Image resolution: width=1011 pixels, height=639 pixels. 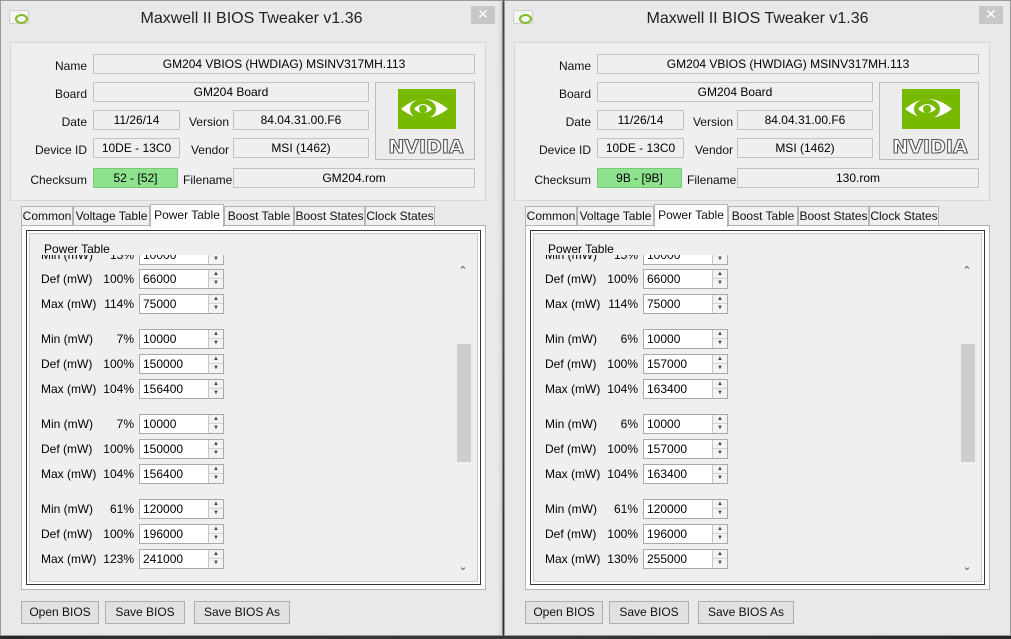 I want to click on close-button: ✕, so click(x=991, y=15).